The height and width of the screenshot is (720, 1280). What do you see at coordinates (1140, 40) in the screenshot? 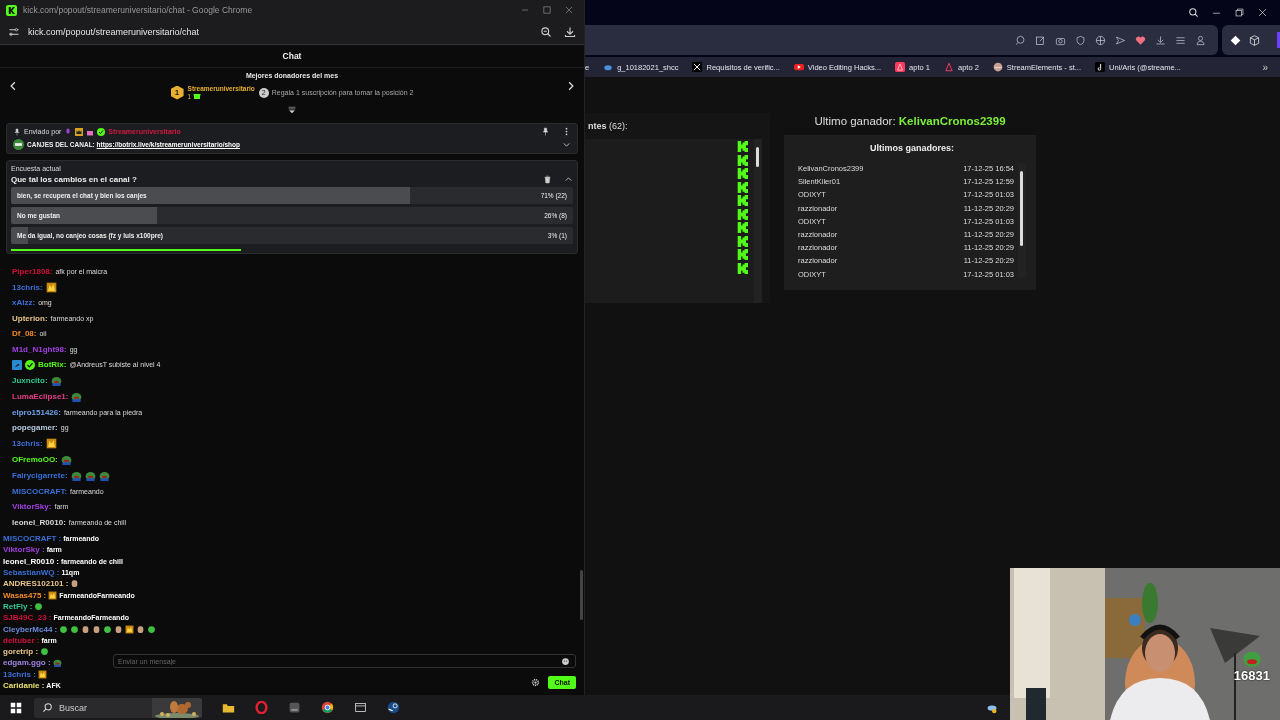
I see `heart-icon` at bounding box center [1140, 40].